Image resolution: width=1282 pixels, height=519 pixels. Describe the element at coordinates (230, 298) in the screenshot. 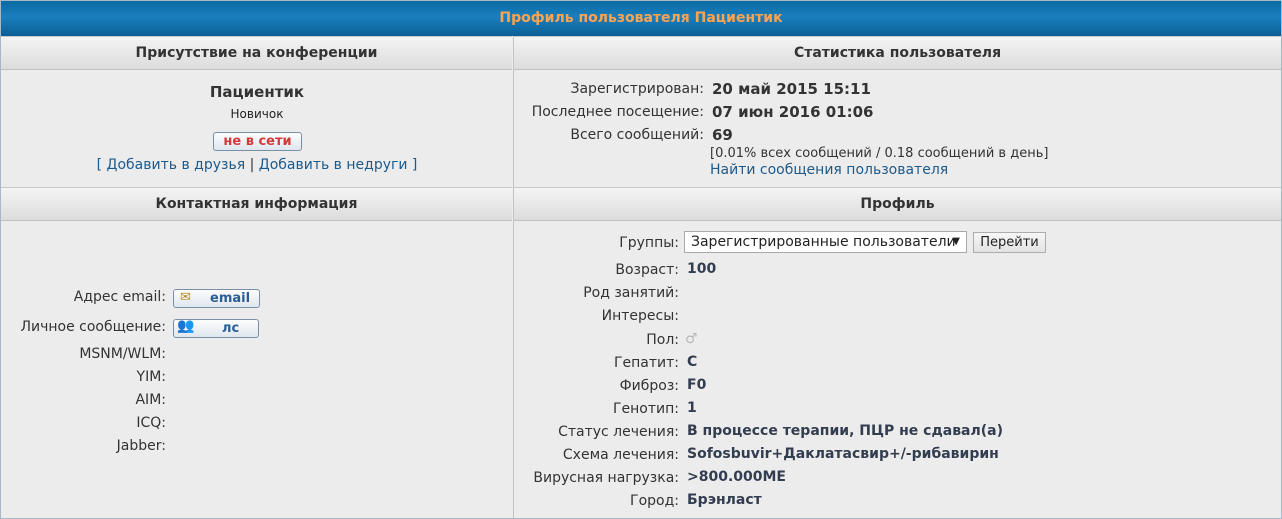

I see `email-button-label: email` at that location.